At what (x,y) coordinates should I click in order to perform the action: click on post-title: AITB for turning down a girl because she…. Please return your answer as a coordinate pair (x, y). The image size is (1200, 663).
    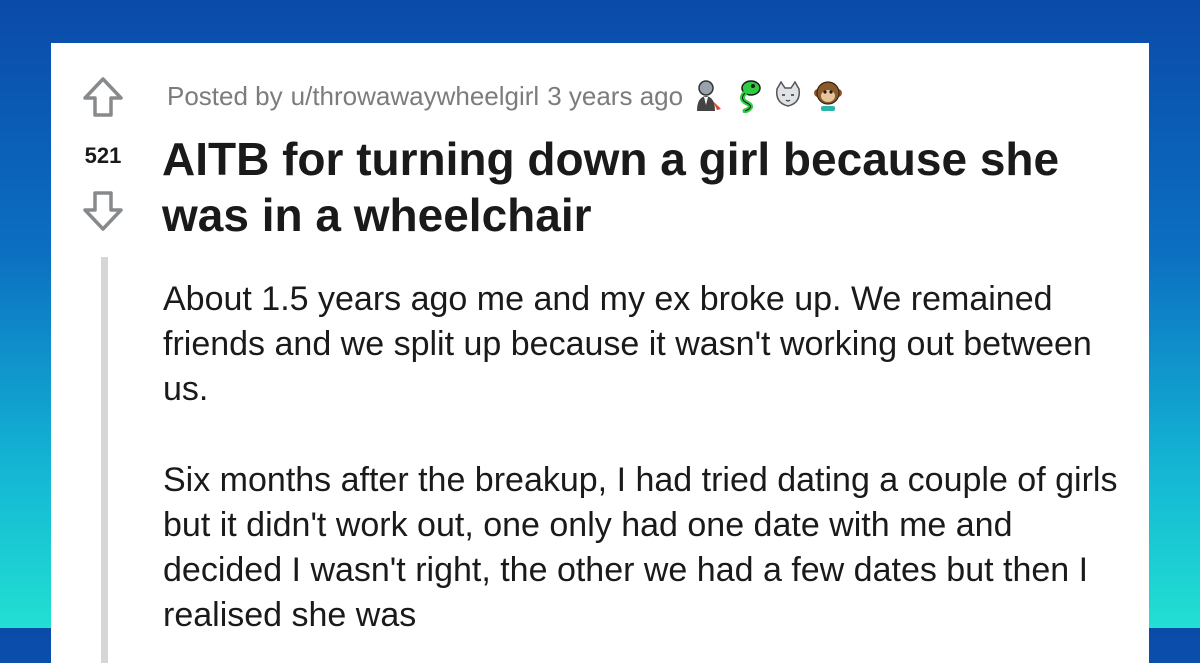
    Looking at the image, I should click on (642, 187).